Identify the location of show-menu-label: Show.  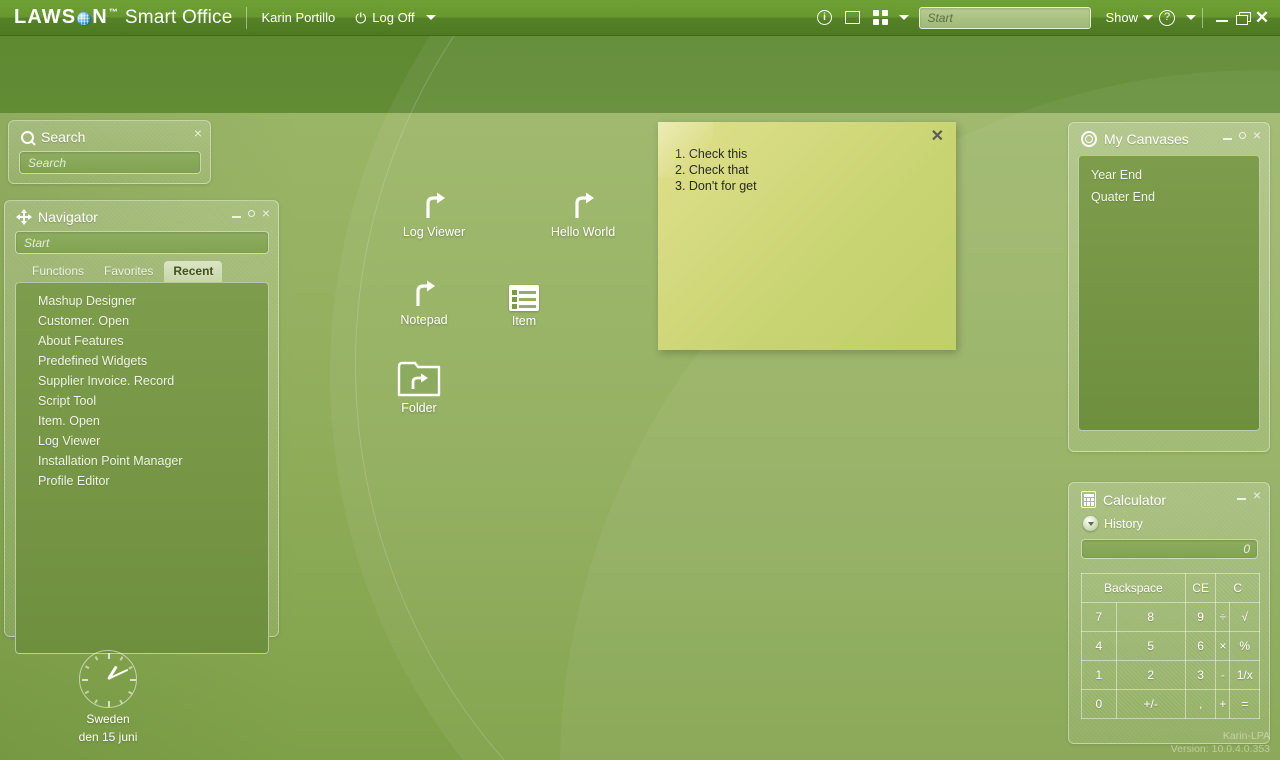
(1121, 17).